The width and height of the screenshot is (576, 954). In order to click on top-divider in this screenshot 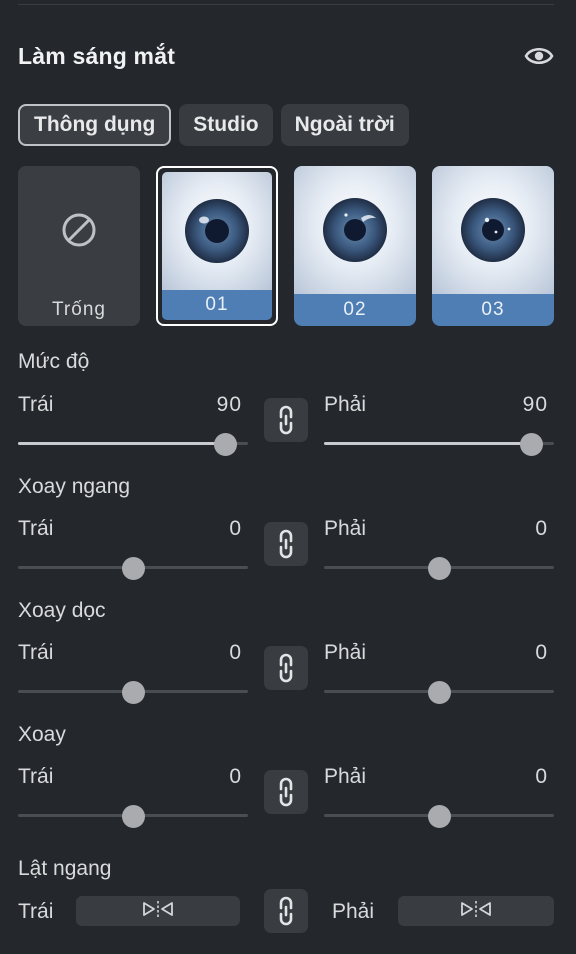, I will do `click(286, 4)`.